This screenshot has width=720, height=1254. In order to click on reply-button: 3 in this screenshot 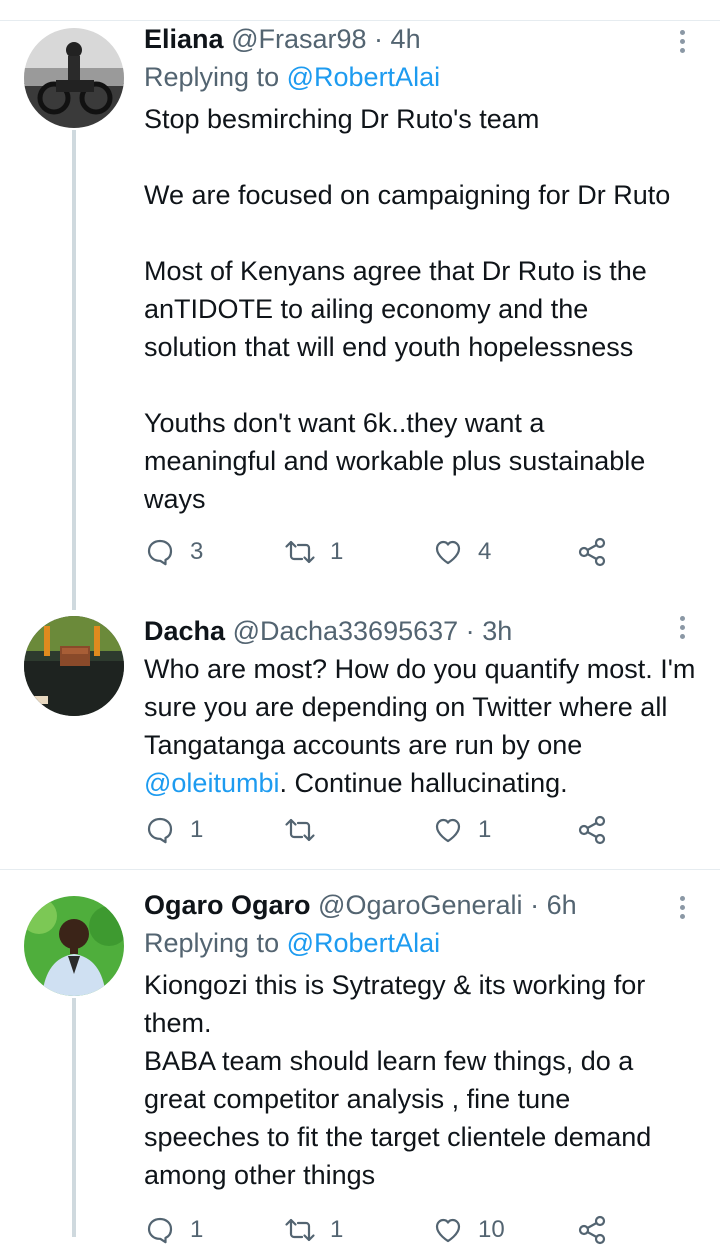, I will do `click(173, 552)`.